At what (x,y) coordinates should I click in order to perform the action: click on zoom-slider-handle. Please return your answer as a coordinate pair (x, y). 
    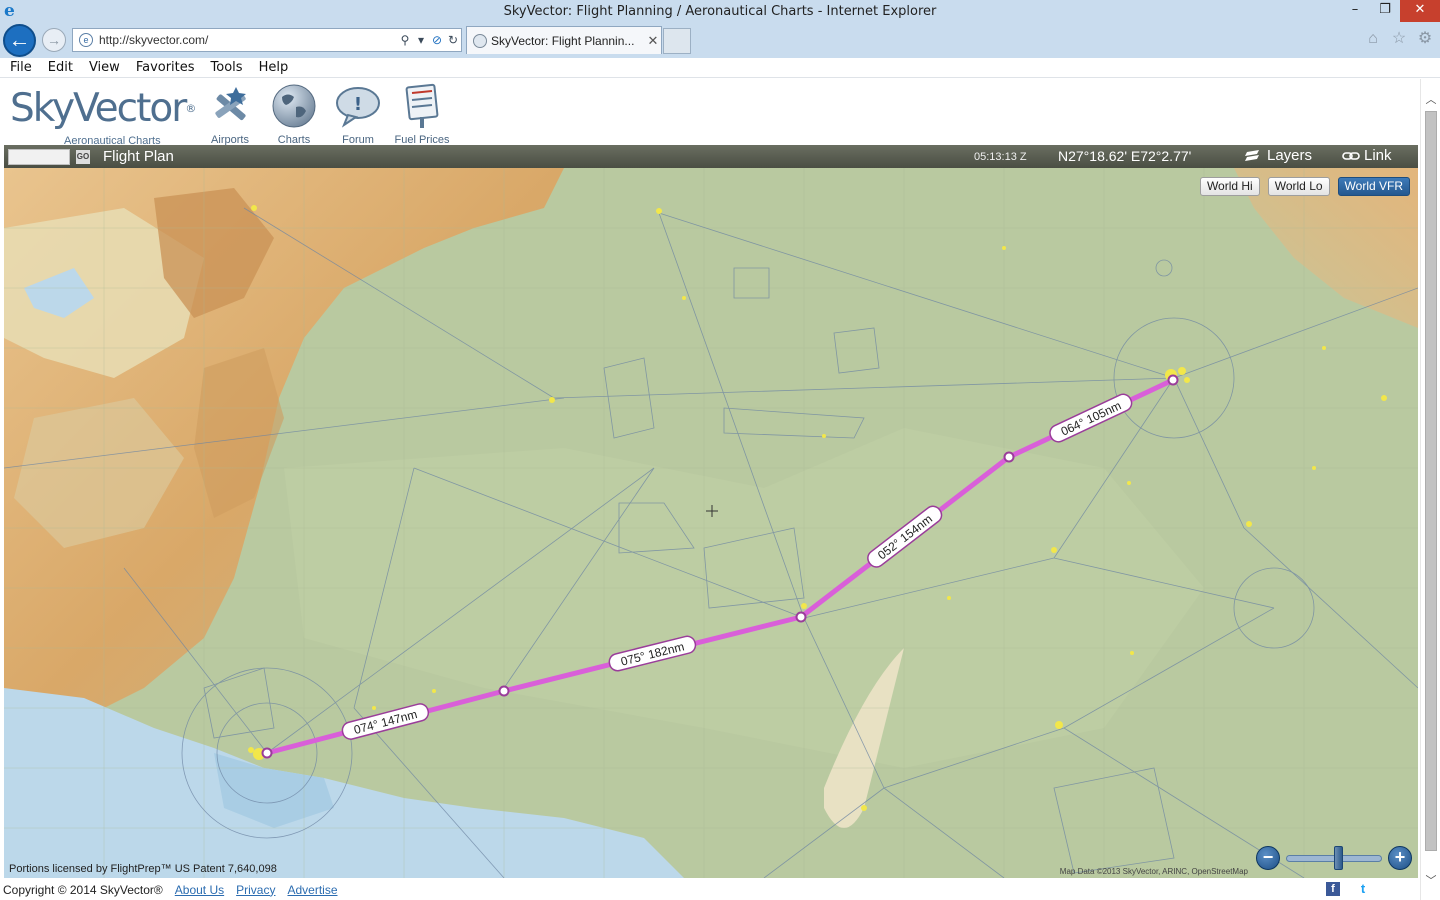
    Looking at the image, I should click on (1338, 858).